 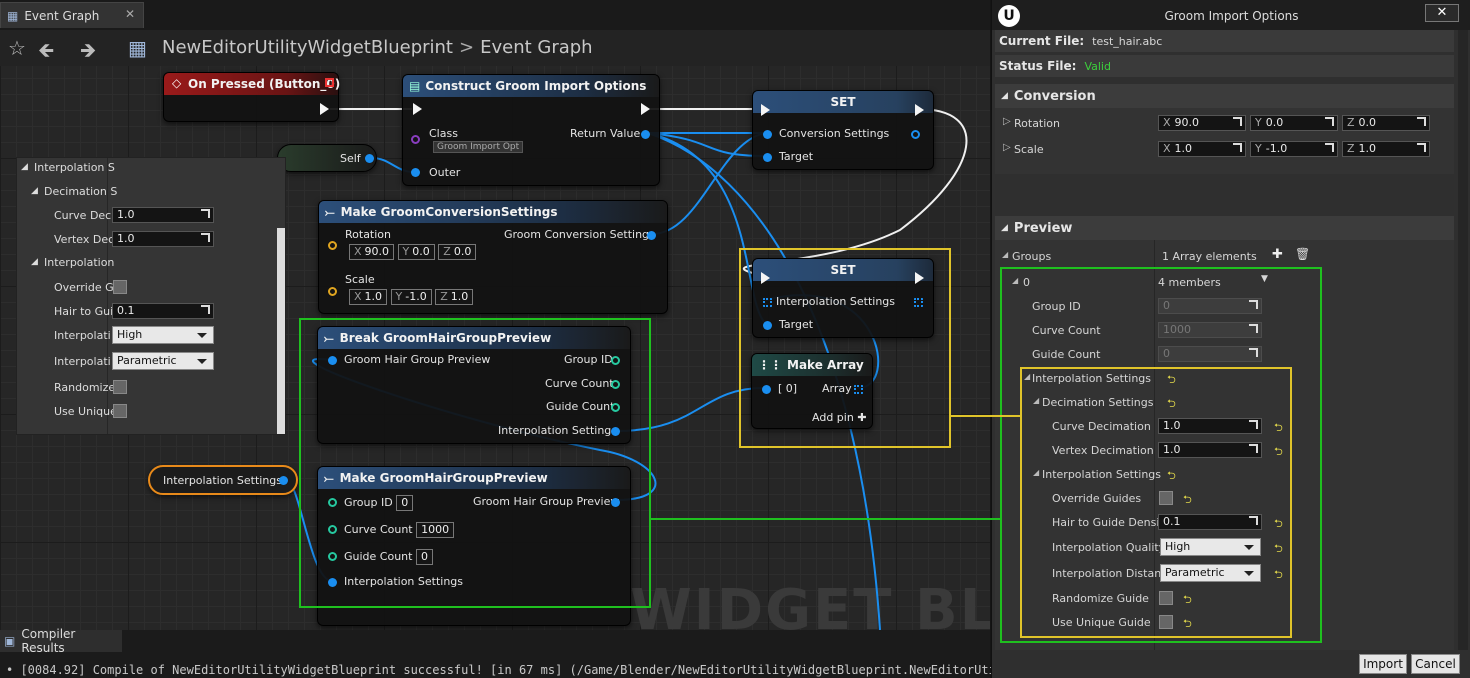 What do you see at coordinates (223, 480) in the screenshot?
I see `node-interpolation-settings-variable: Interpolation Settings` at bounding box center [223, 480].